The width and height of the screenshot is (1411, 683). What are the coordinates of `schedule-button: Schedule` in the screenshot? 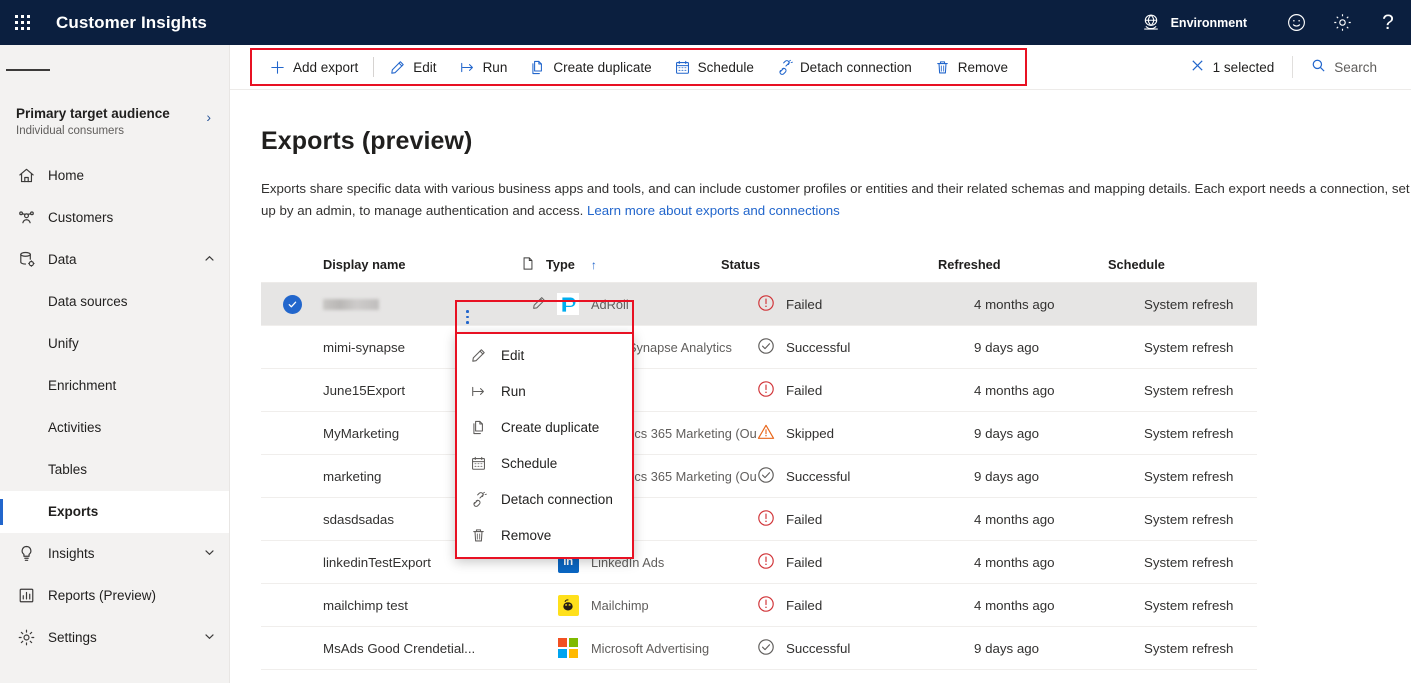 It's located at (714, 67).